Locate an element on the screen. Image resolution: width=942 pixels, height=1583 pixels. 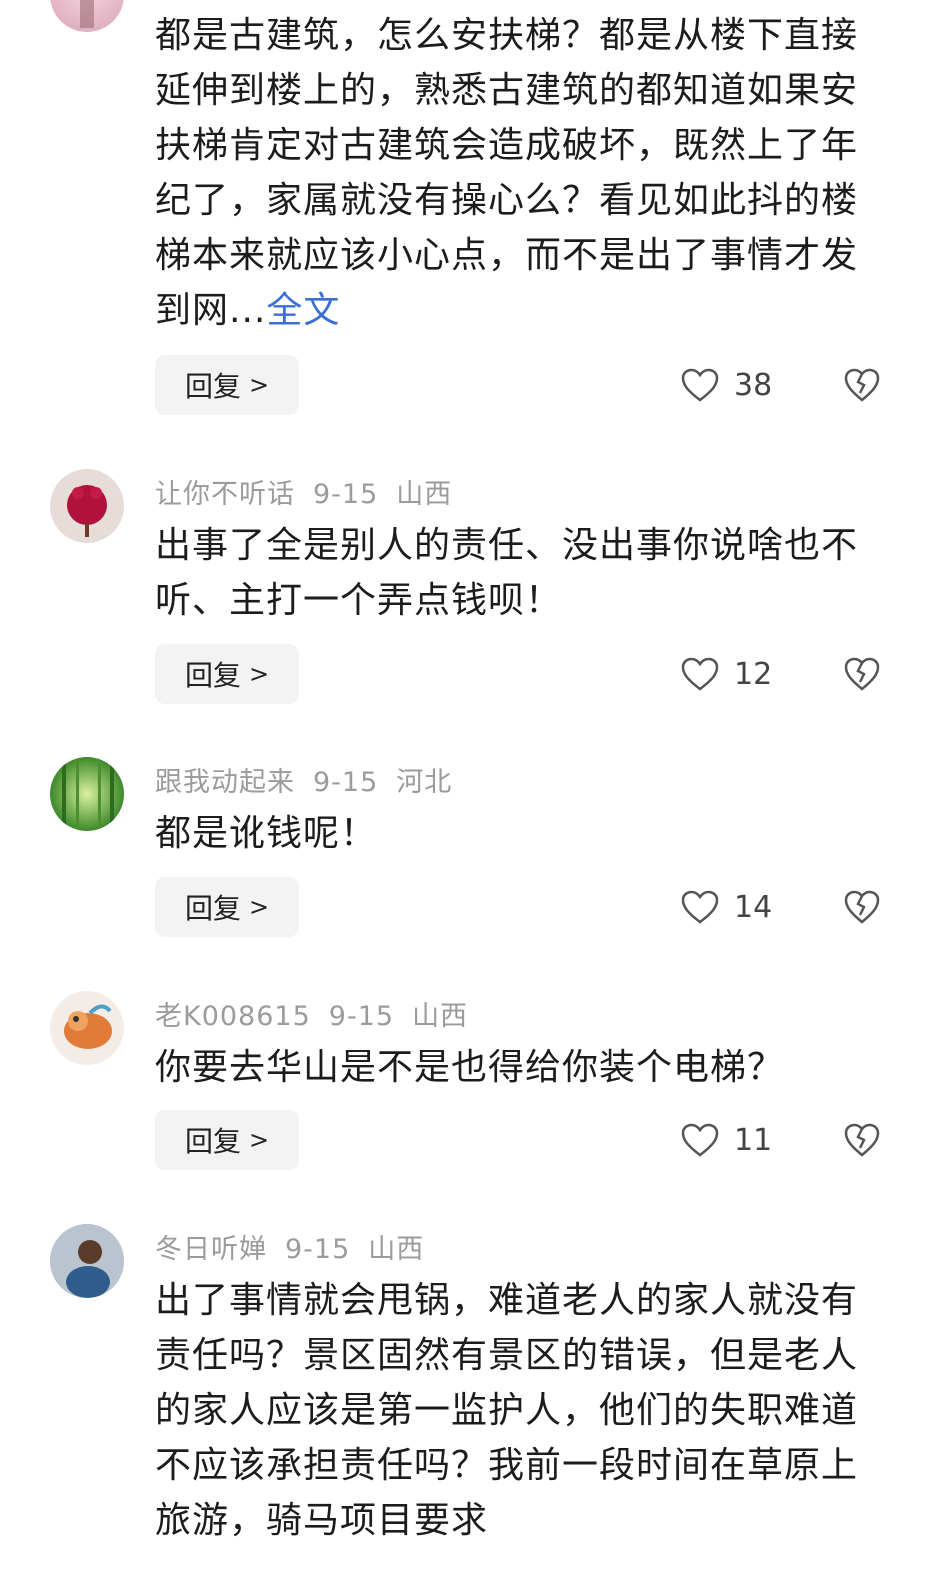
comment-meta: 跟我动起来 9-15 河北 is located at coordinates (312, 779).